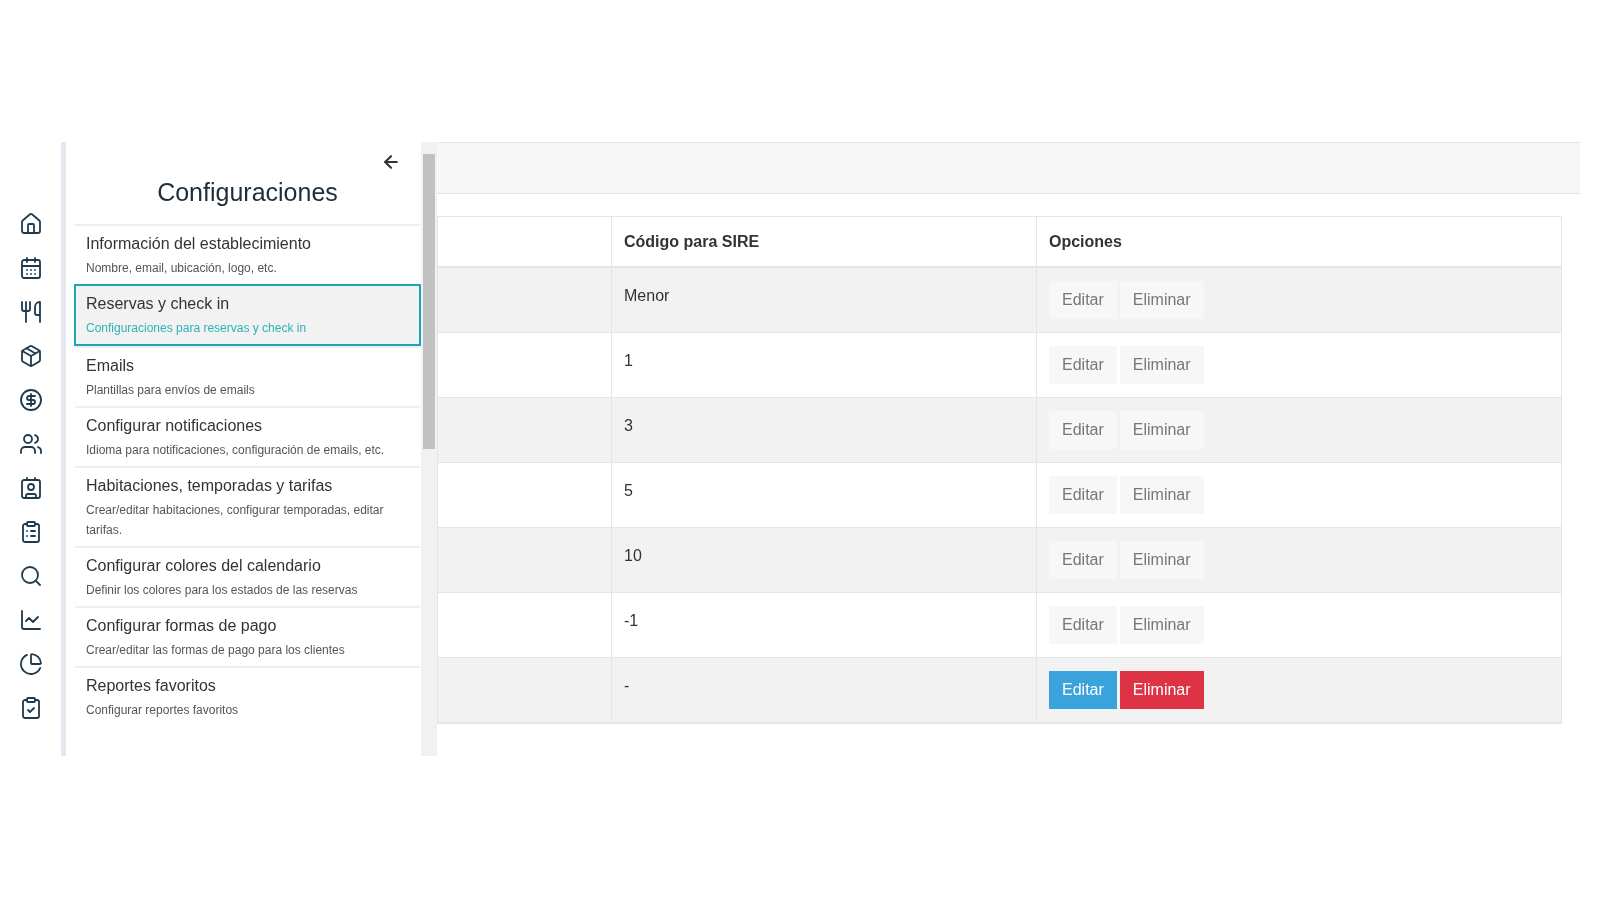 The width and height of the screenshot is (1600, 900). What do you see at coordinates (110, 365) in the screenshot?
I see `item-title: Emails` at bounding box center [110, 365].